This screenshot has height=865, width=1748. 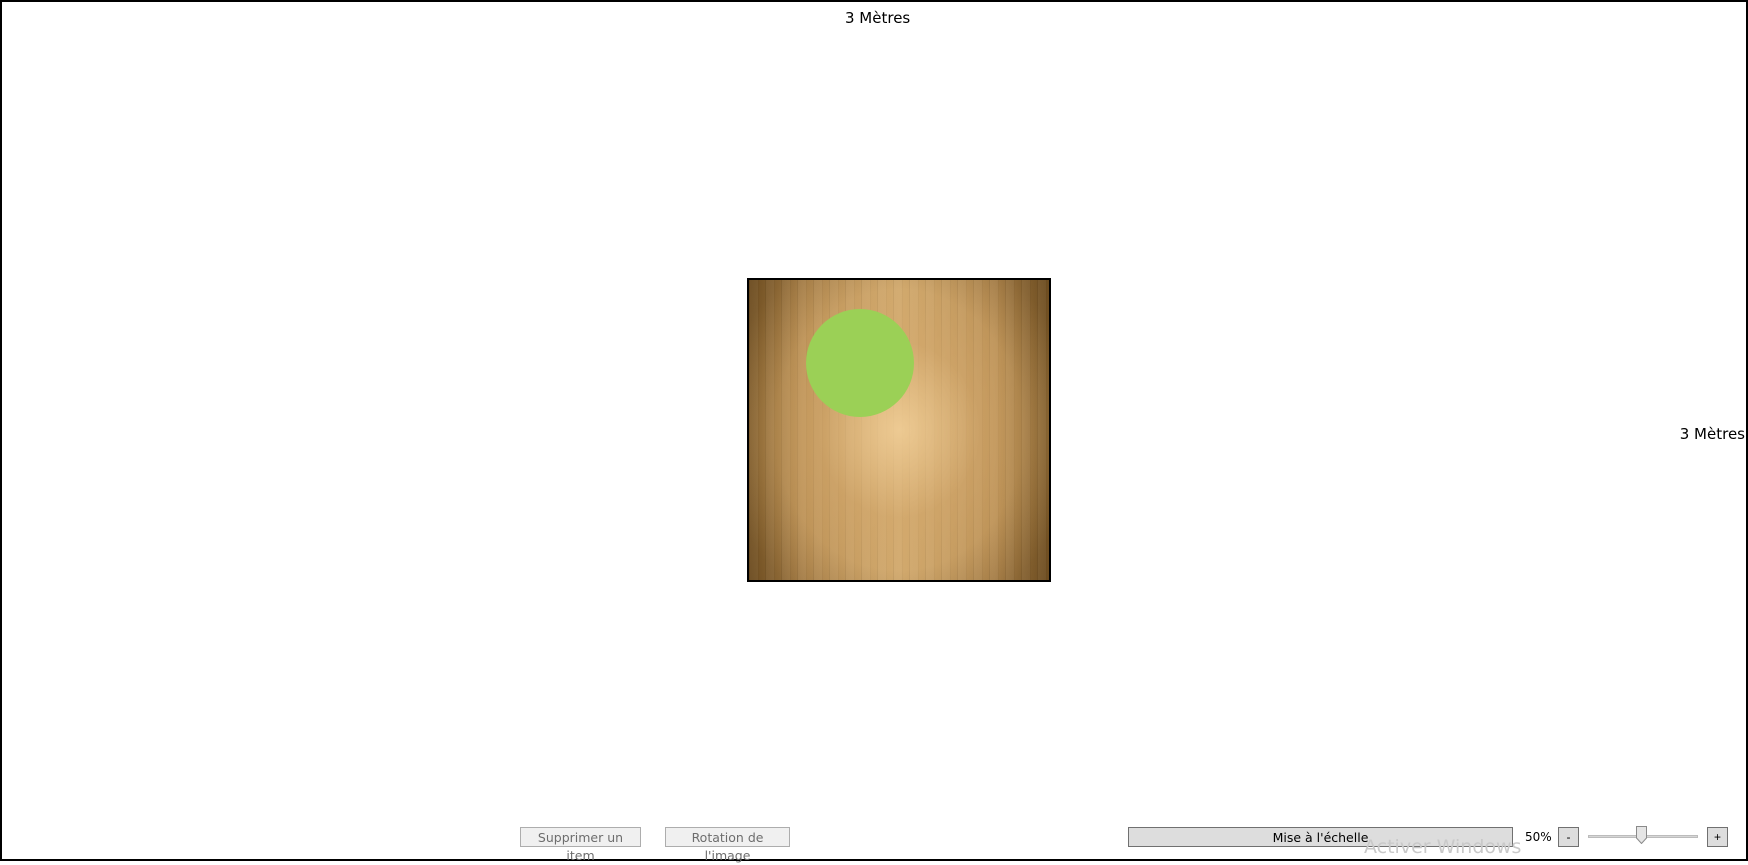 What do you see at coordinates (878, 18) in the screenshot?
I see `width-dimension-label: 3 Mètres` at bounding box center [878, 18].